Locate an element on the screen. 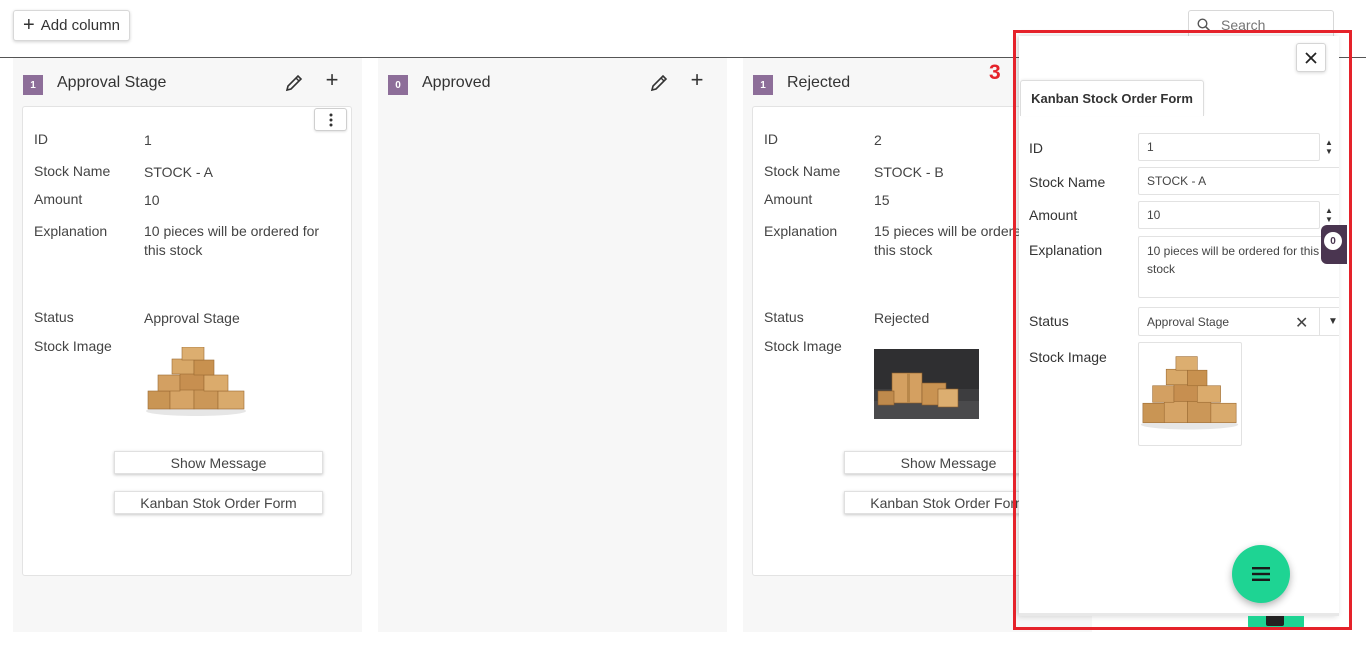 This screenshot has height=646, width=1366. amount-value: 10 is located at coordinates (152, 200).